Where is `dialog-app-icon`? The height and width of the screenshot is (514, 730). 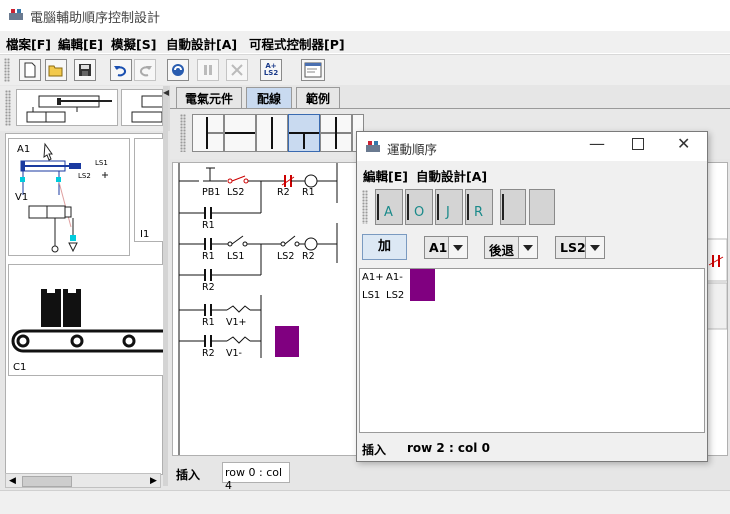
dialog-app-icon is located at coordinates (373, 146).